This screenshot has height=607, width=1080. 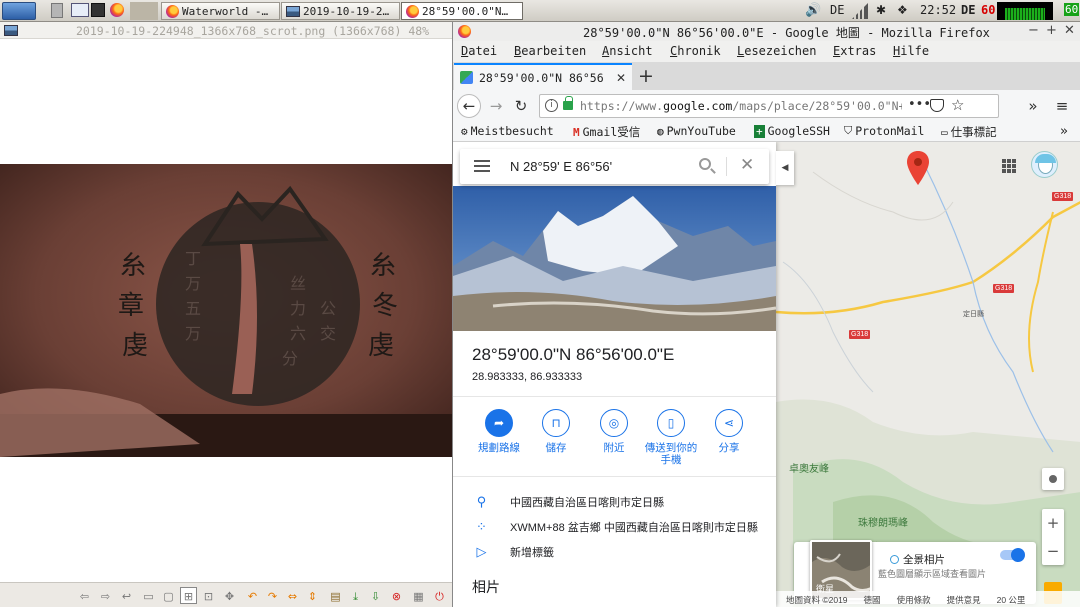 What do you see at coordinates (1051, 30) in the screenshot?
I see `maximize-icon: +` at bounding box center [1051, 30].